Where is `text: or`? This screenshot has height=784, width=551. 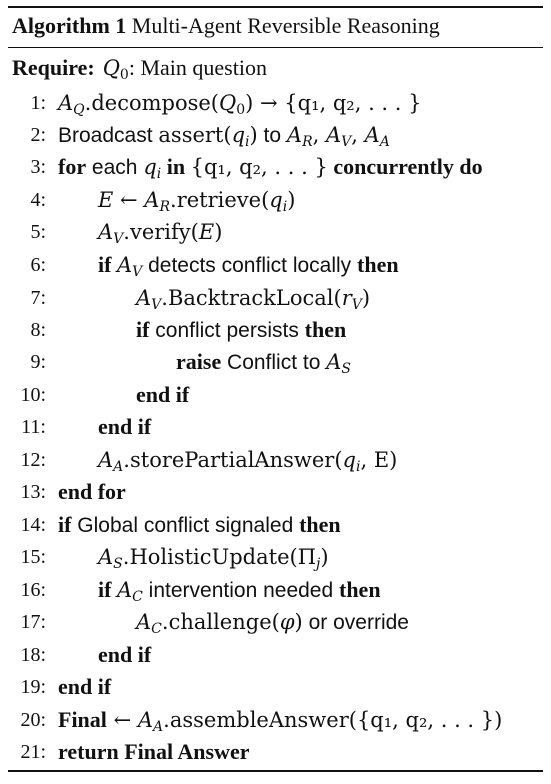 text: or is located at coordinates (318, 622).